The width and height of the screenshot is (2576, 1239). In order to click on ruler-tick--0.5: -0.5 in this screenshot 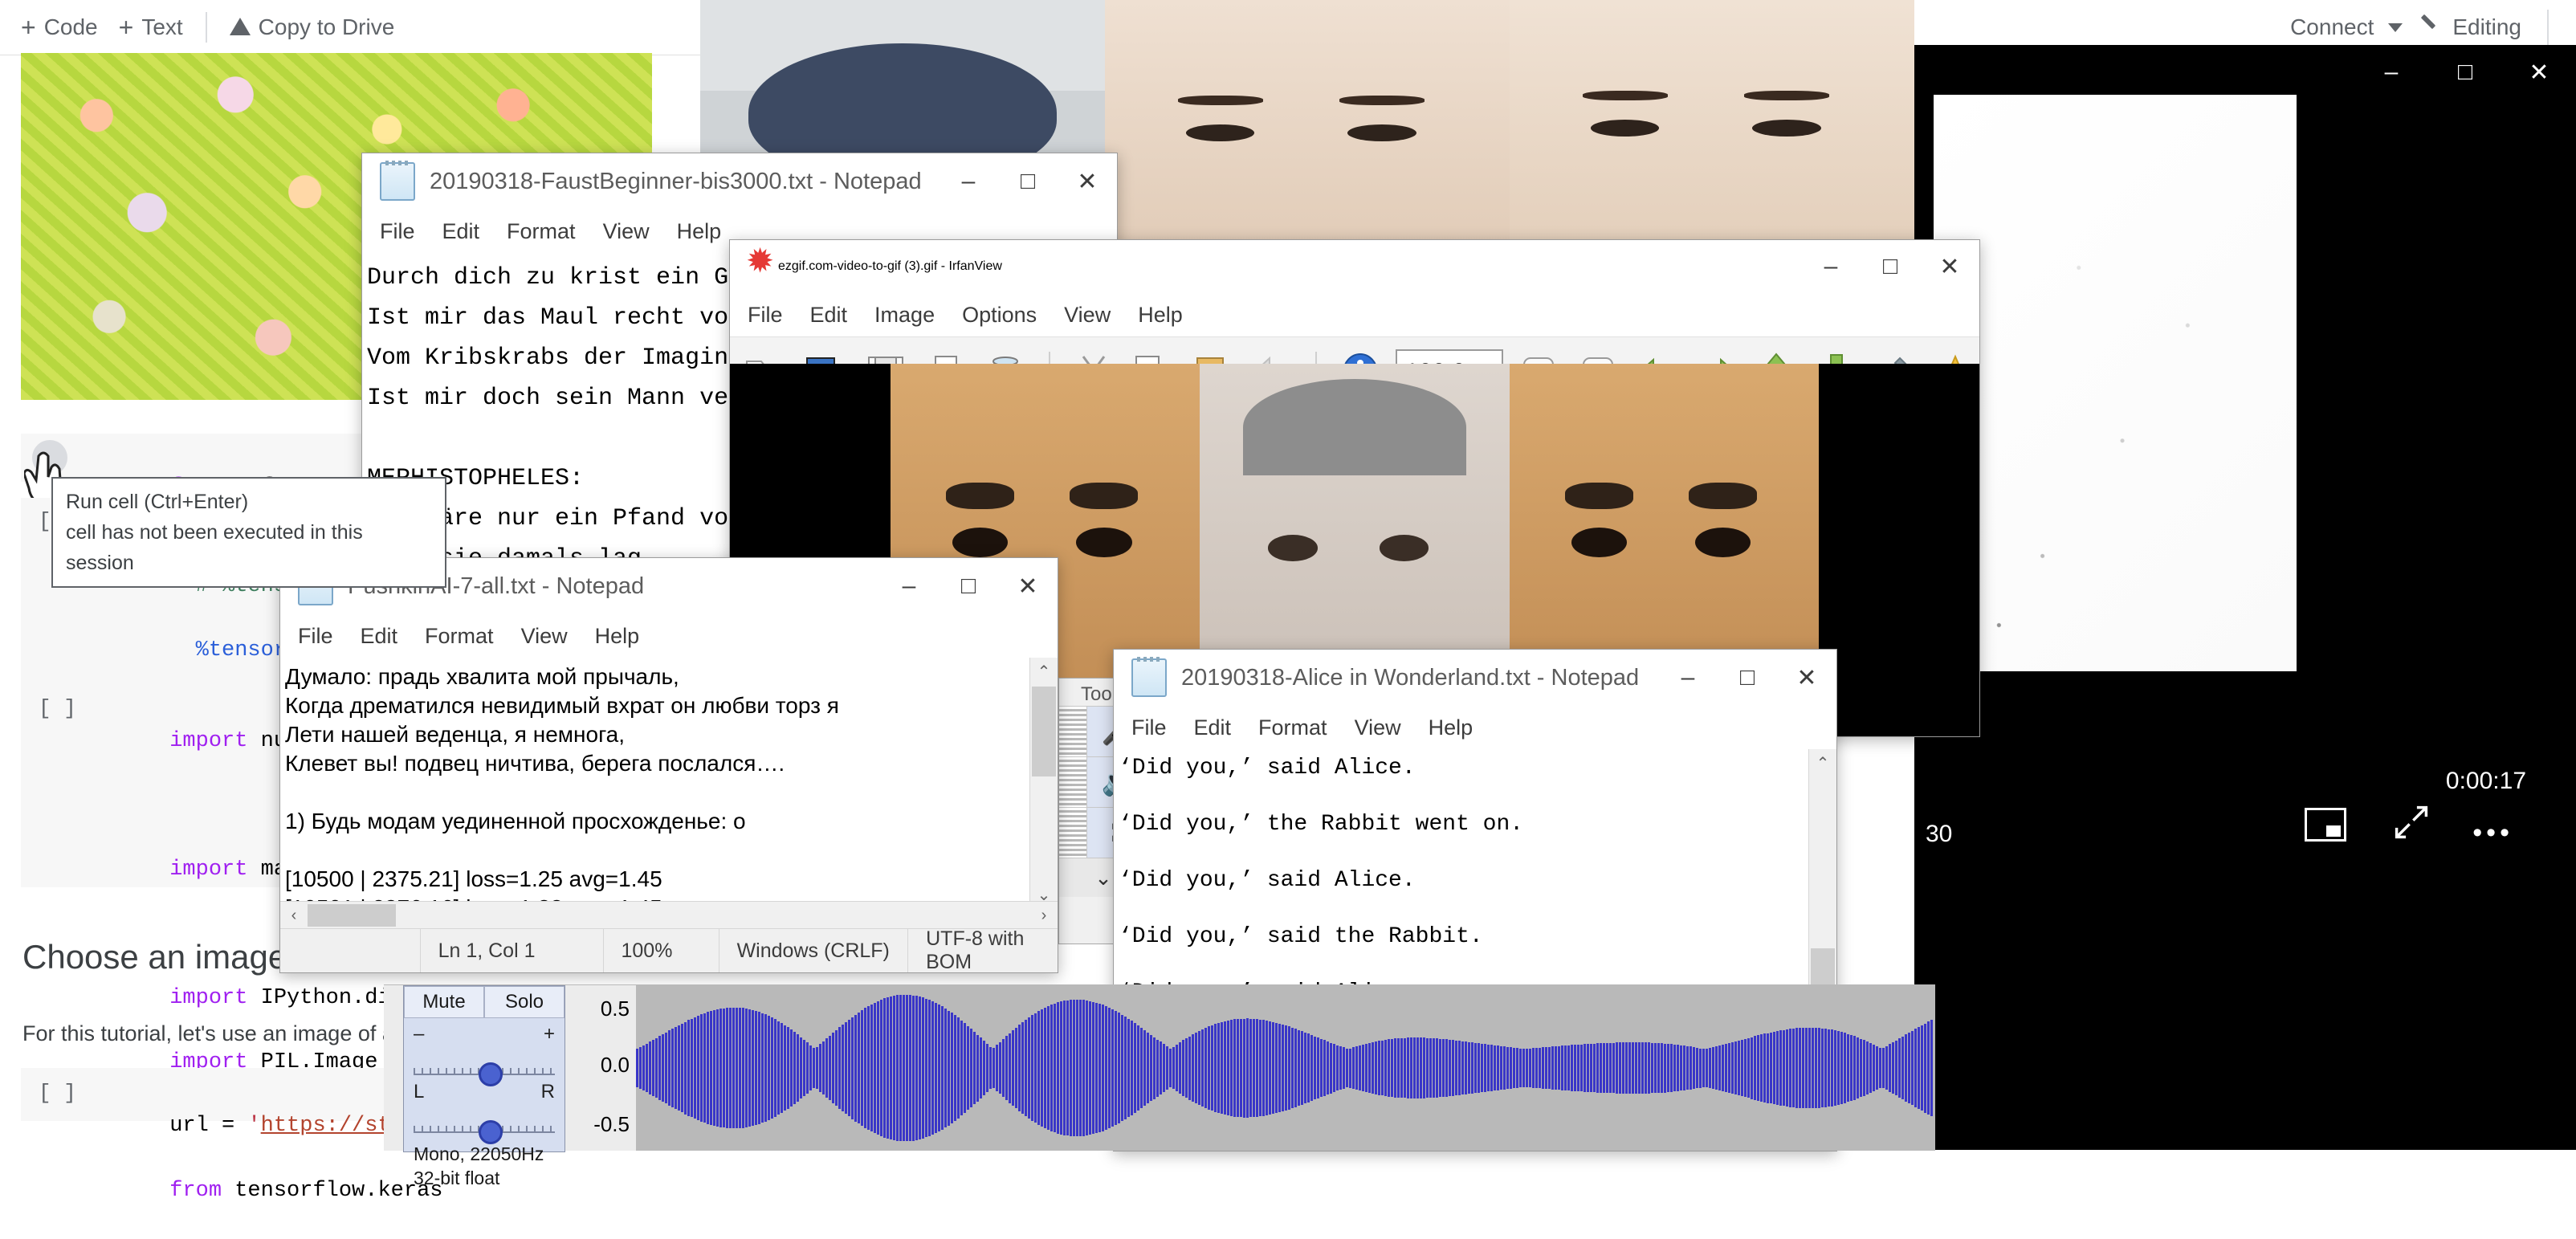, I will do `click(611, 1124)`.